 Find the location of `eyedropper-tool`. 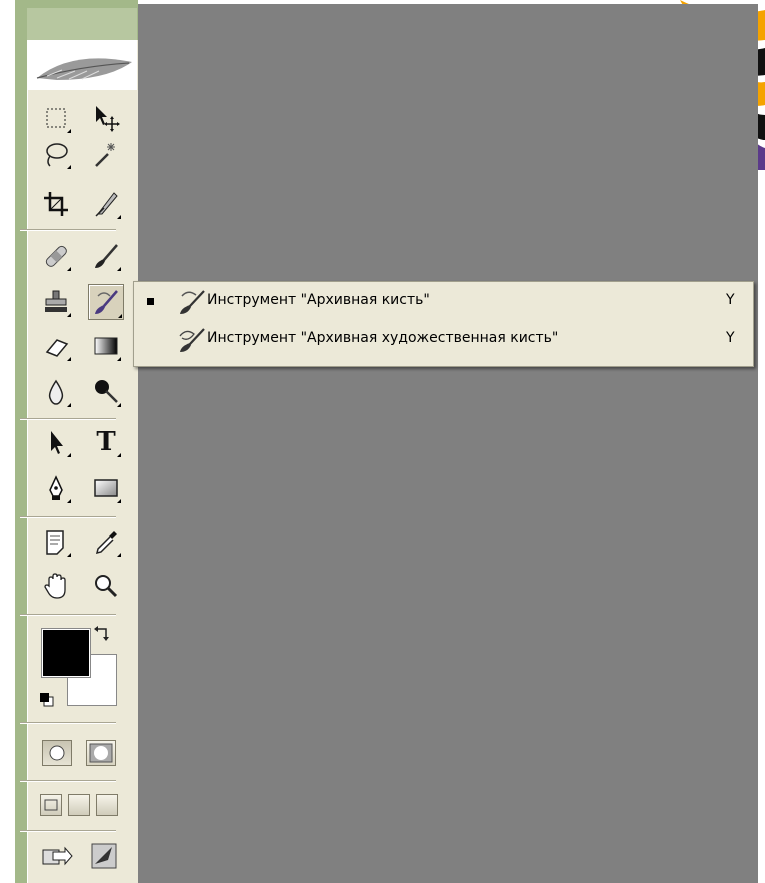

eyedropper-tool is located at coordinates (106, 542).